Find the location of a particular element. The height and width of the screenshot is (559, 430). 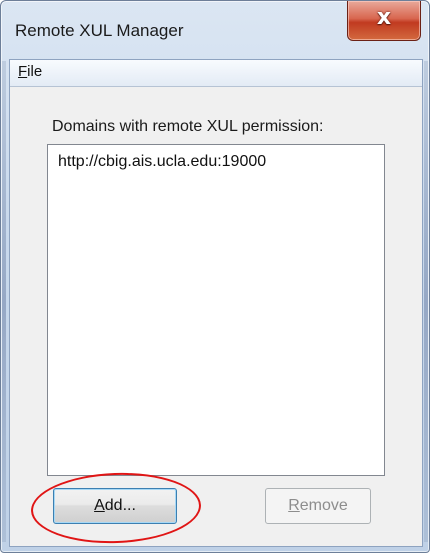

close-button: x is located at coordinates (384, 21).